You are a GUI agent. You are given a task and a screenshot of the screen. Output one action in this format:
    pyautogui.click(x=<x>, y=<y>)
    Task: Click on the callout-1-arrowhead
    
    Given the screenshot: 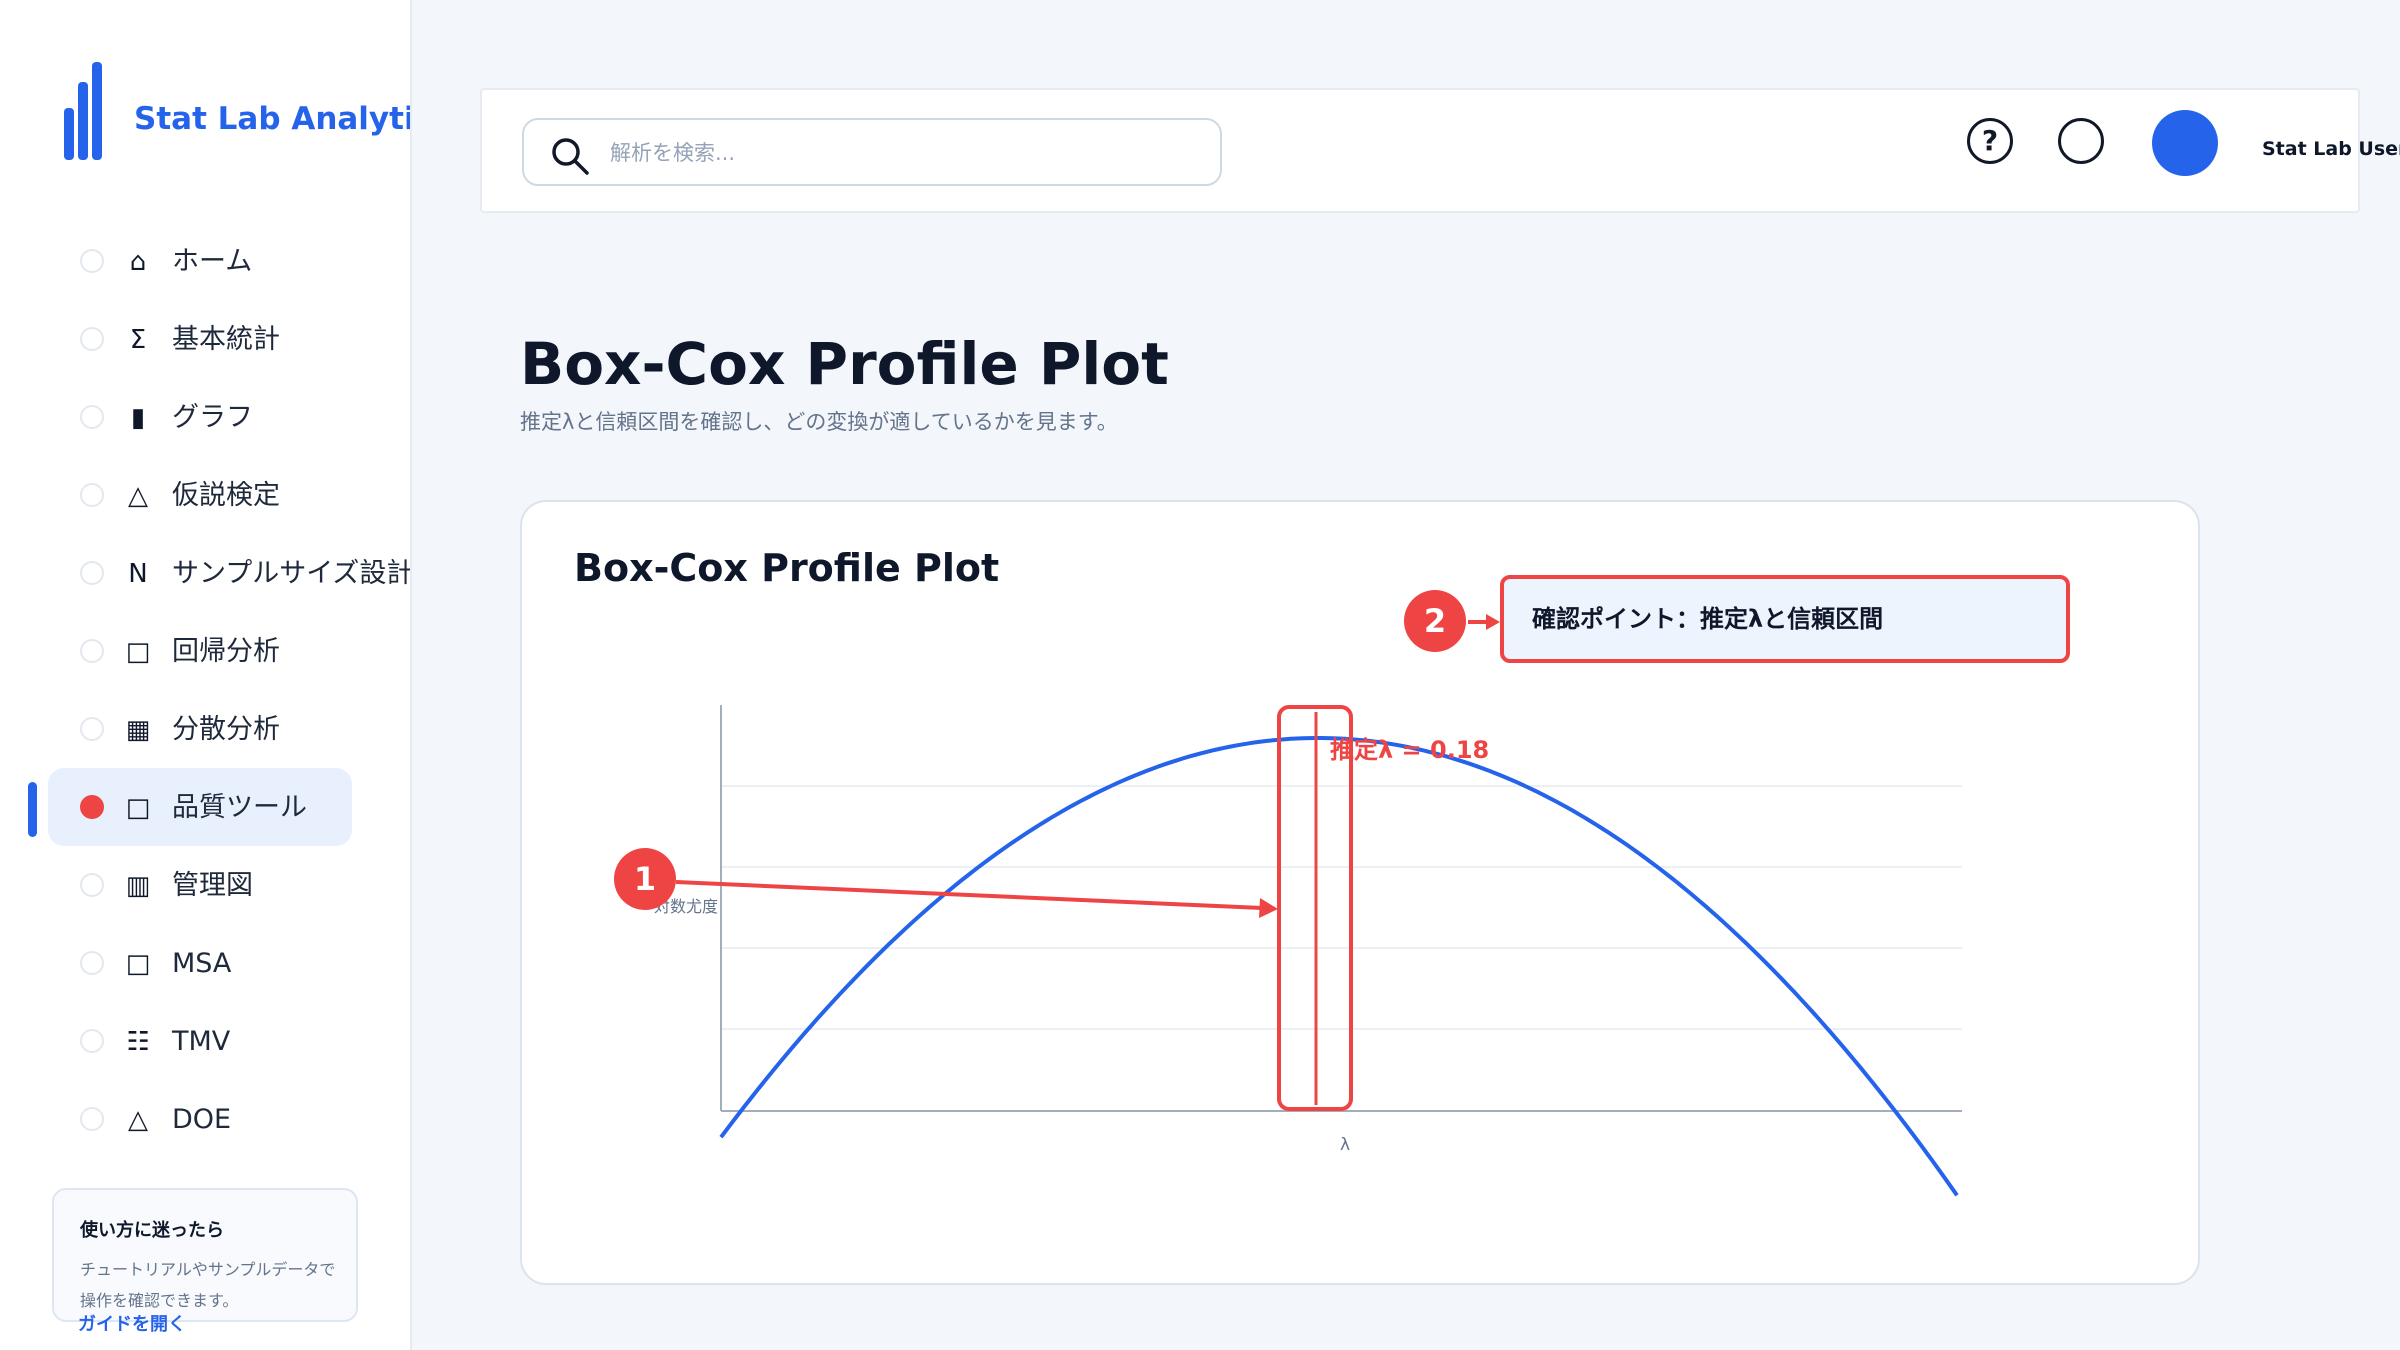 What is the action you would take?
    pyautogui.click(x=1268, y=908)
    